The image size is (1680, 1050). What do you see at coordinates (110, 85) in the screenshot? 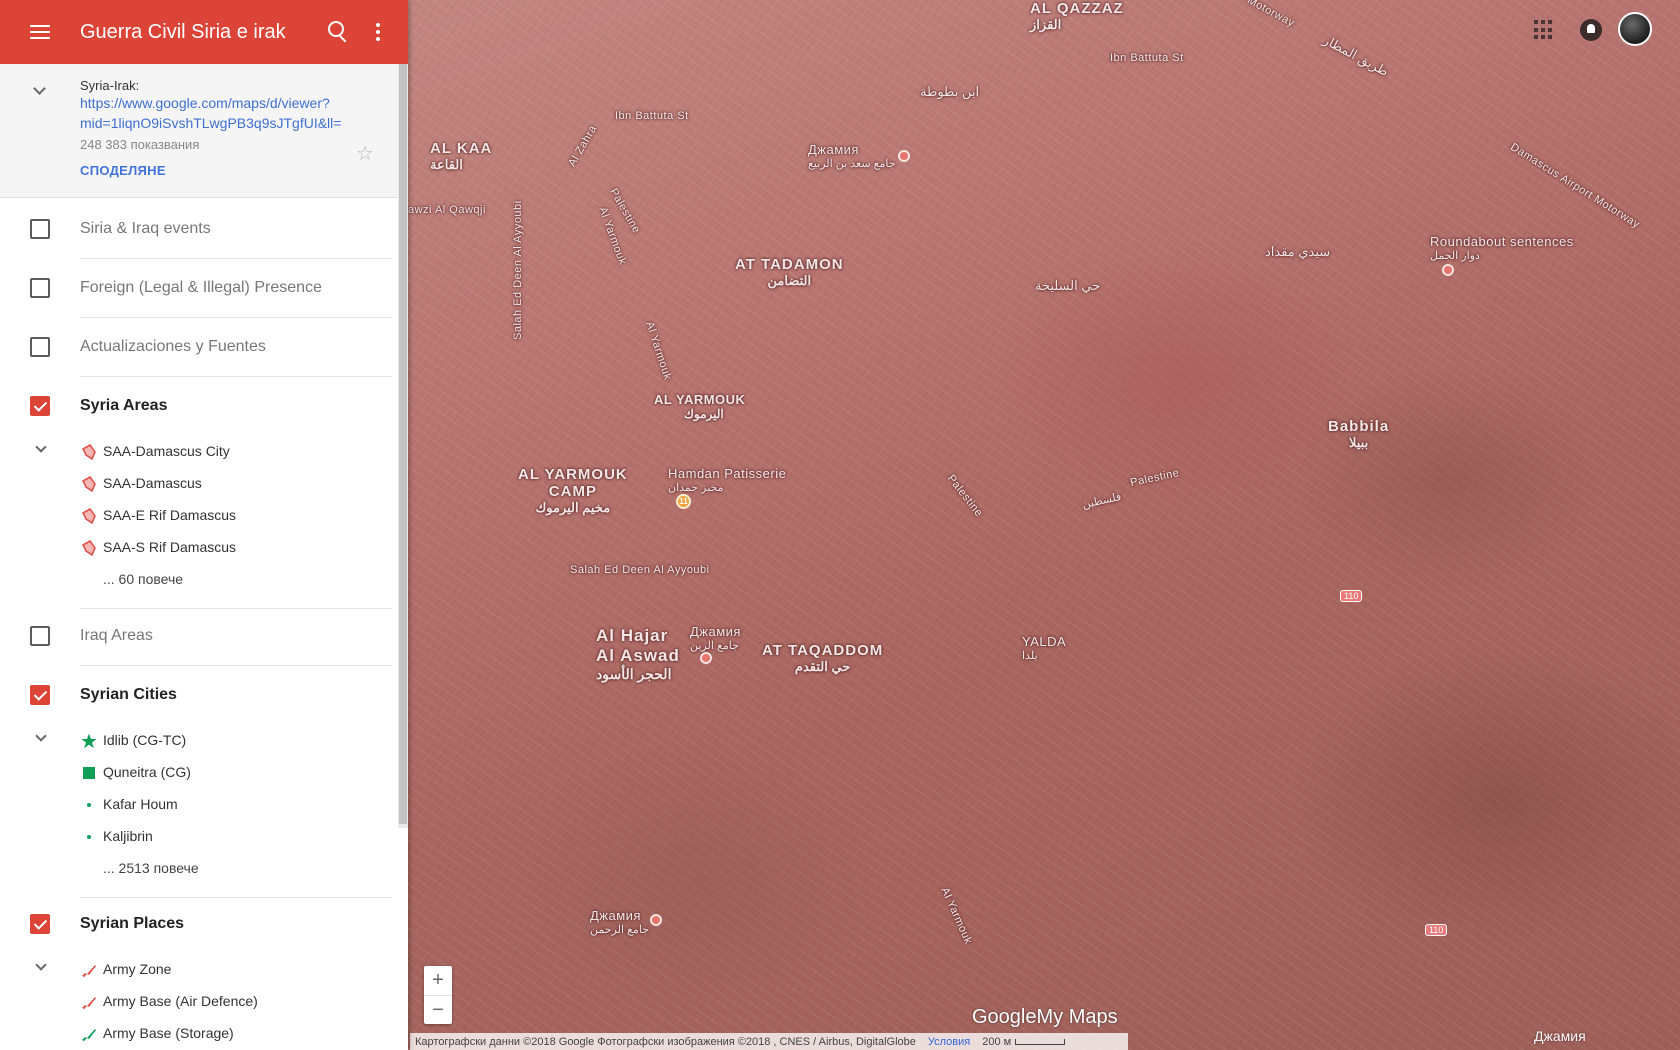
I see `description-title: Syria-Irak:` at bounding box center [110, 85].